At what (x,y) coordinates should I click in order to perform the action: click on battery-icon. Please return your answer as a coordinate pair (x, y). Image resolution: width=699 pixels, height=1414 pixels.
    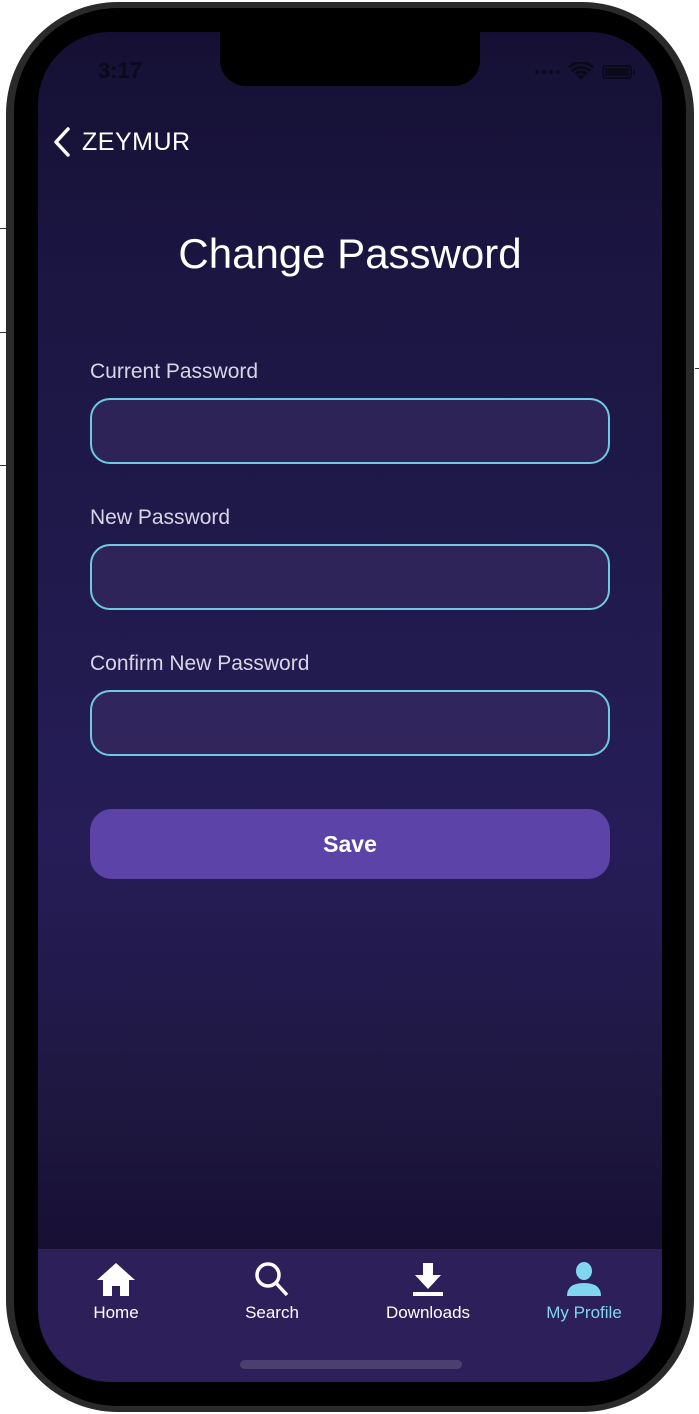
    Looking at the image, I should click on (618, 72).